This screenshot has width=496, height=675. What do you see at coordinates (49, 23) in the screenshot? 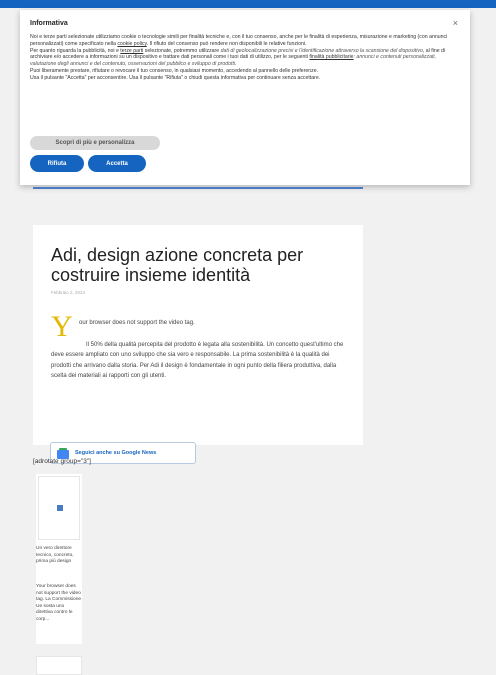
I see `consent-title: Informativa` at bounding box center [49, 23].